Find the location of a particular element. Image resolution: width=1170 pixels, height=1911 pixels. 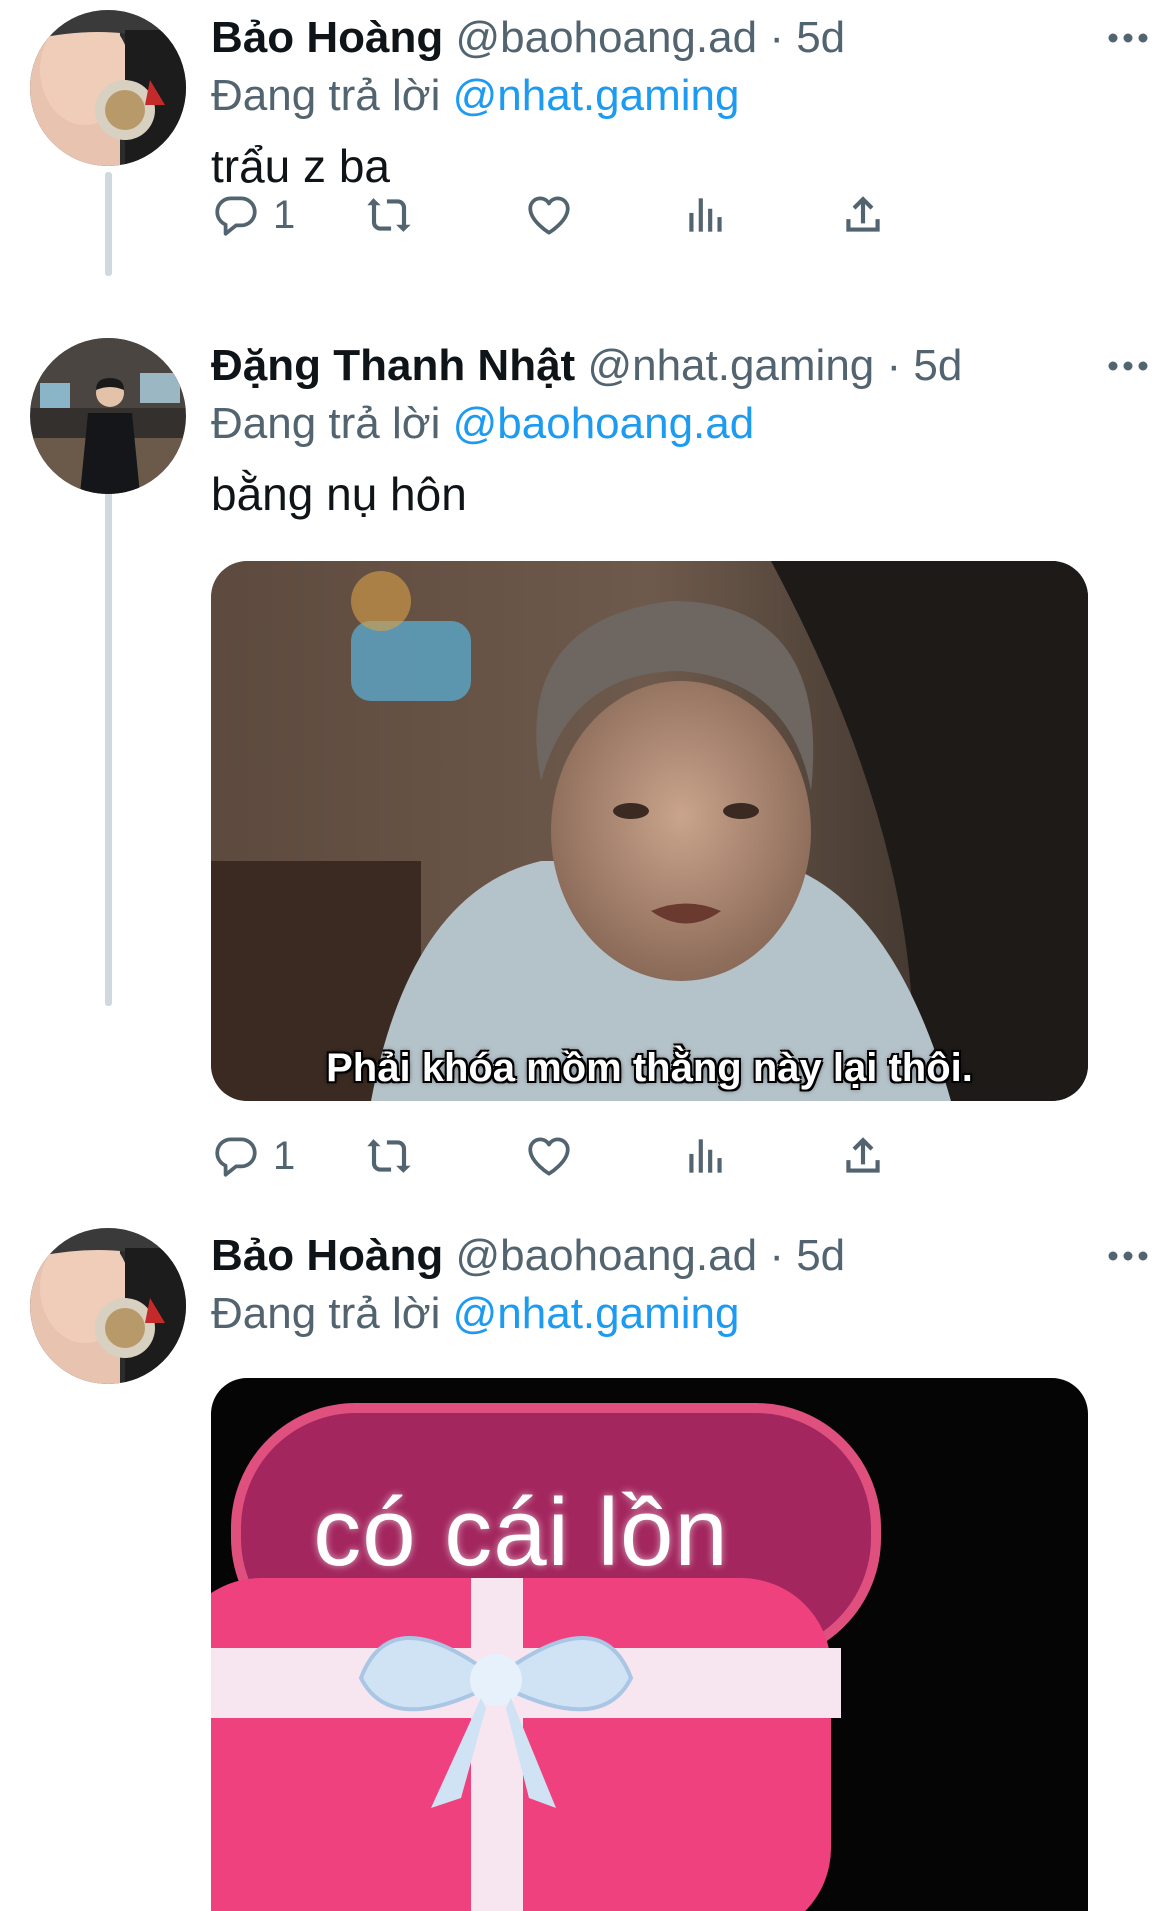

tweet-header: Đặng Thanh Nhật @nhat.gaming · 5d is located at coordinates (670, 366).